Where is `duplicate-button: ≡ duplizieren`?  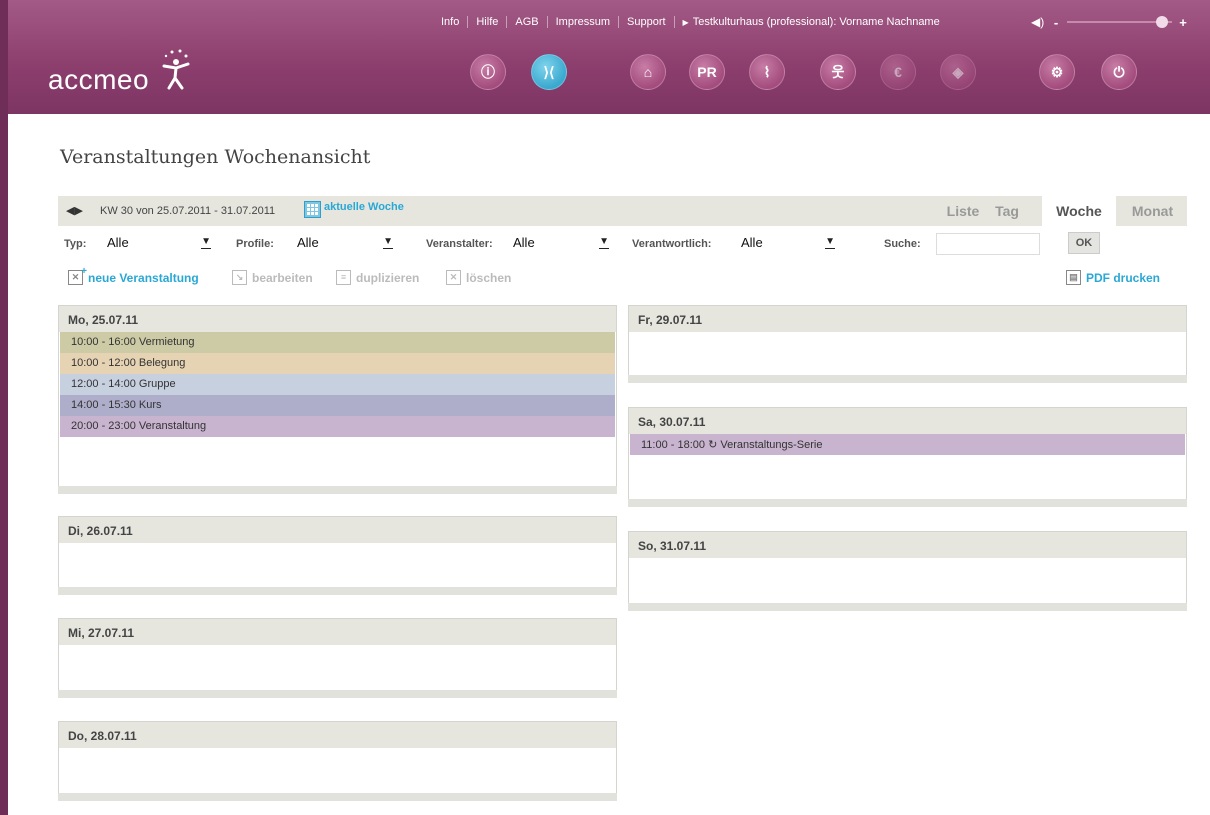
duplicate-button: ≡ duplizieren is located at coordinates (377, 277).